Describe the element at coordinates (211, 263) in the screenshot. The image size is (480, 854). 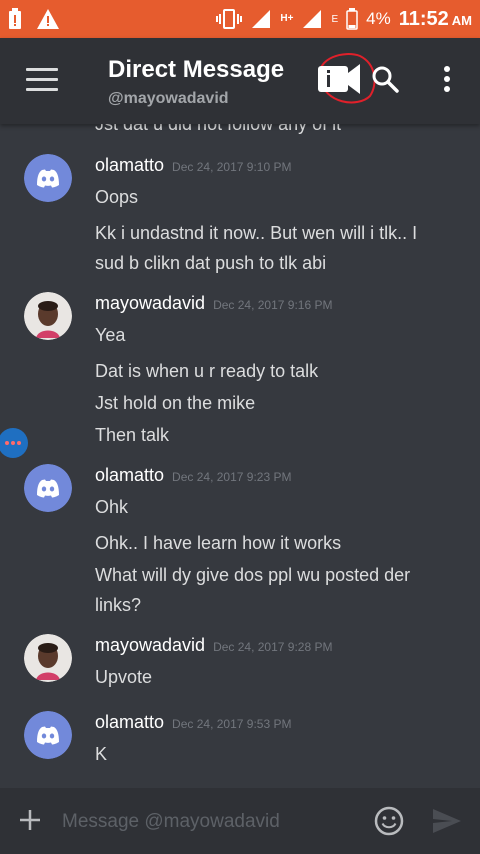
I see `message-text: sud b clikn dat push to tlk abi` at that location.